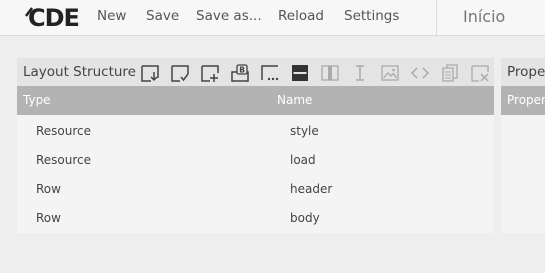 The width and height of the screenshot is (545, 273). I want to click on page-title: Início, so click(484, 16).